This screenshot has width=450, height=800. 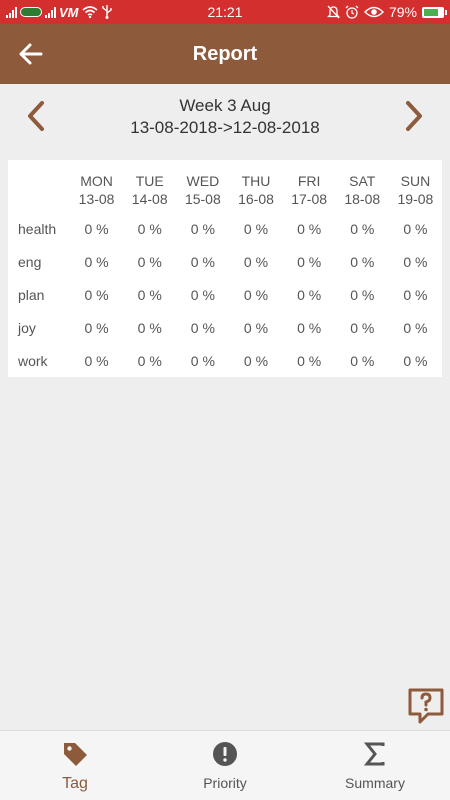 I want to click on tab-label: Tag, so click(x=75, y=783).